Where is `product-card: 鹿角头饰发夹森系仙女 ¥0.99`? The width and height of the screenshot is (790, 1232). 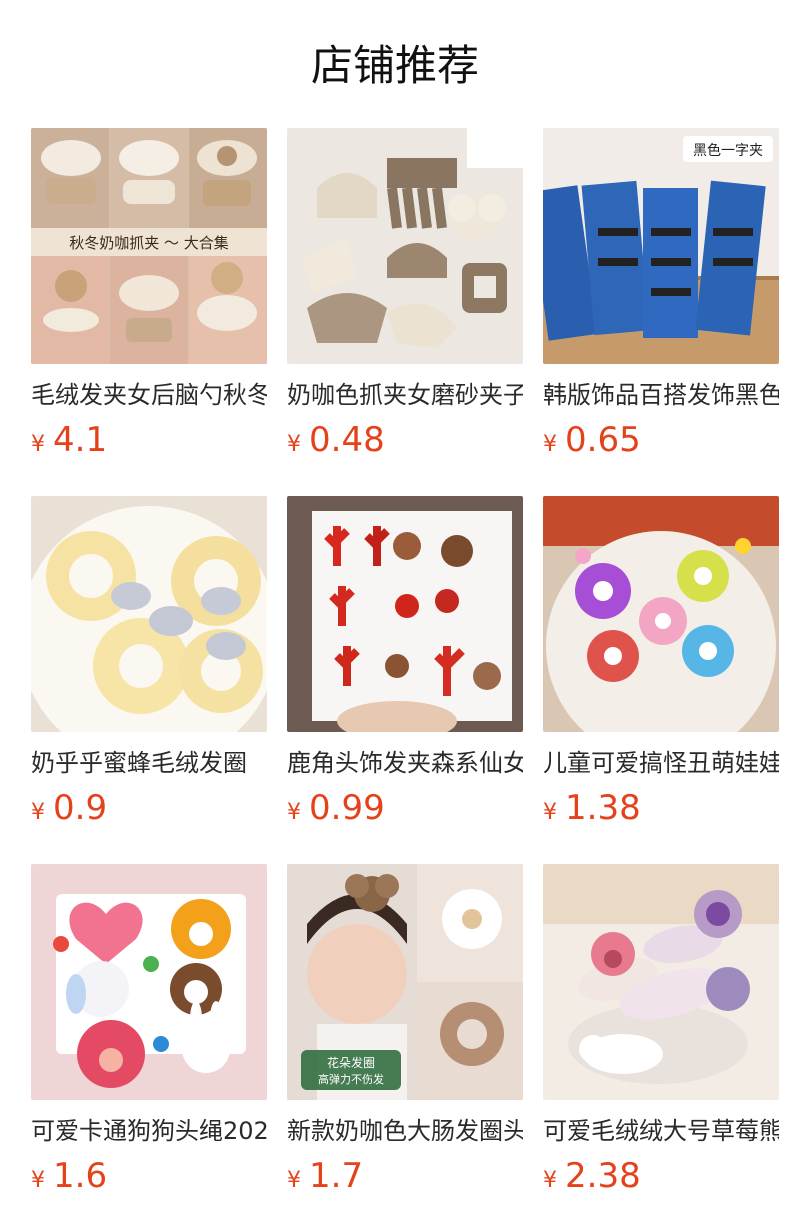
product-card: 鹿角头饰发夹森系仙女 ¥0.99 is located at coordinates (405, 680).